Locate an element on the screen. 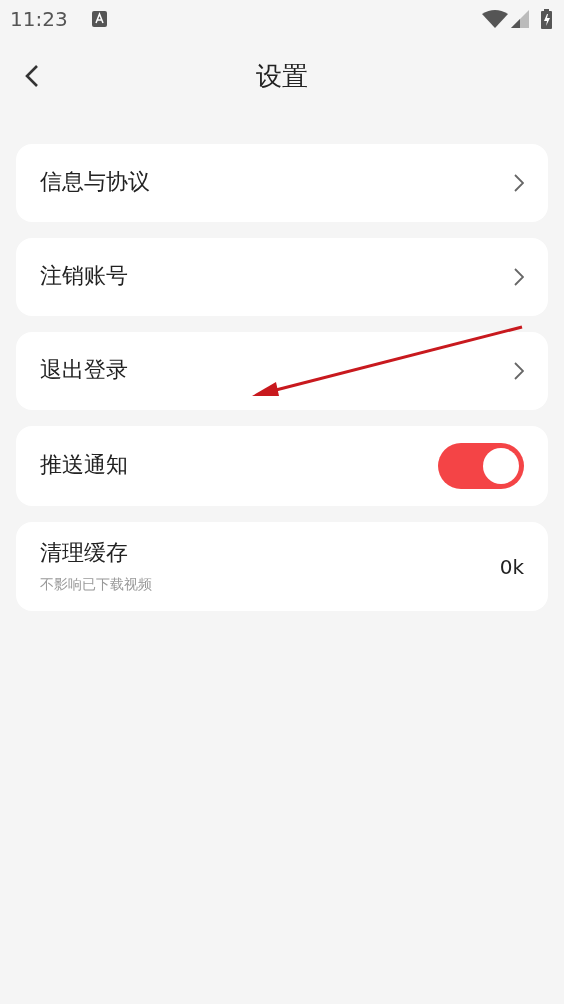 The image size is (564, 1004). settings-item: 信息与协议 is located at coordinates (282, 183).